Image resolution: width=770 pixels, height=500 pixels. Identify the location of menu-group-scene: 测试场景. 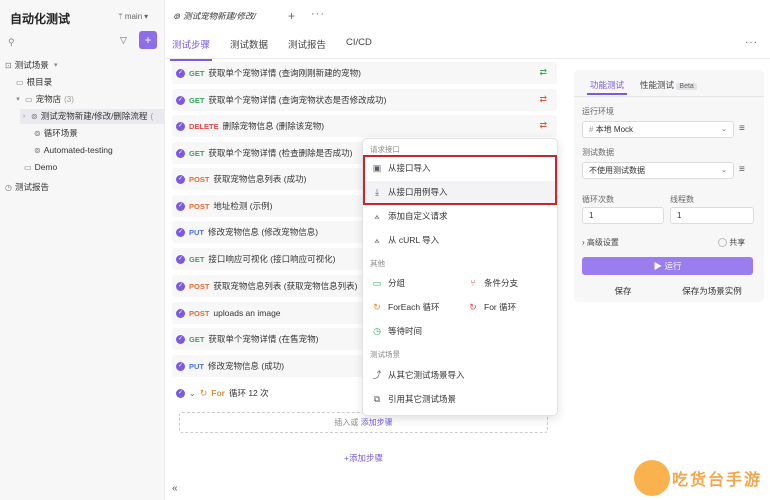
(385, 354).